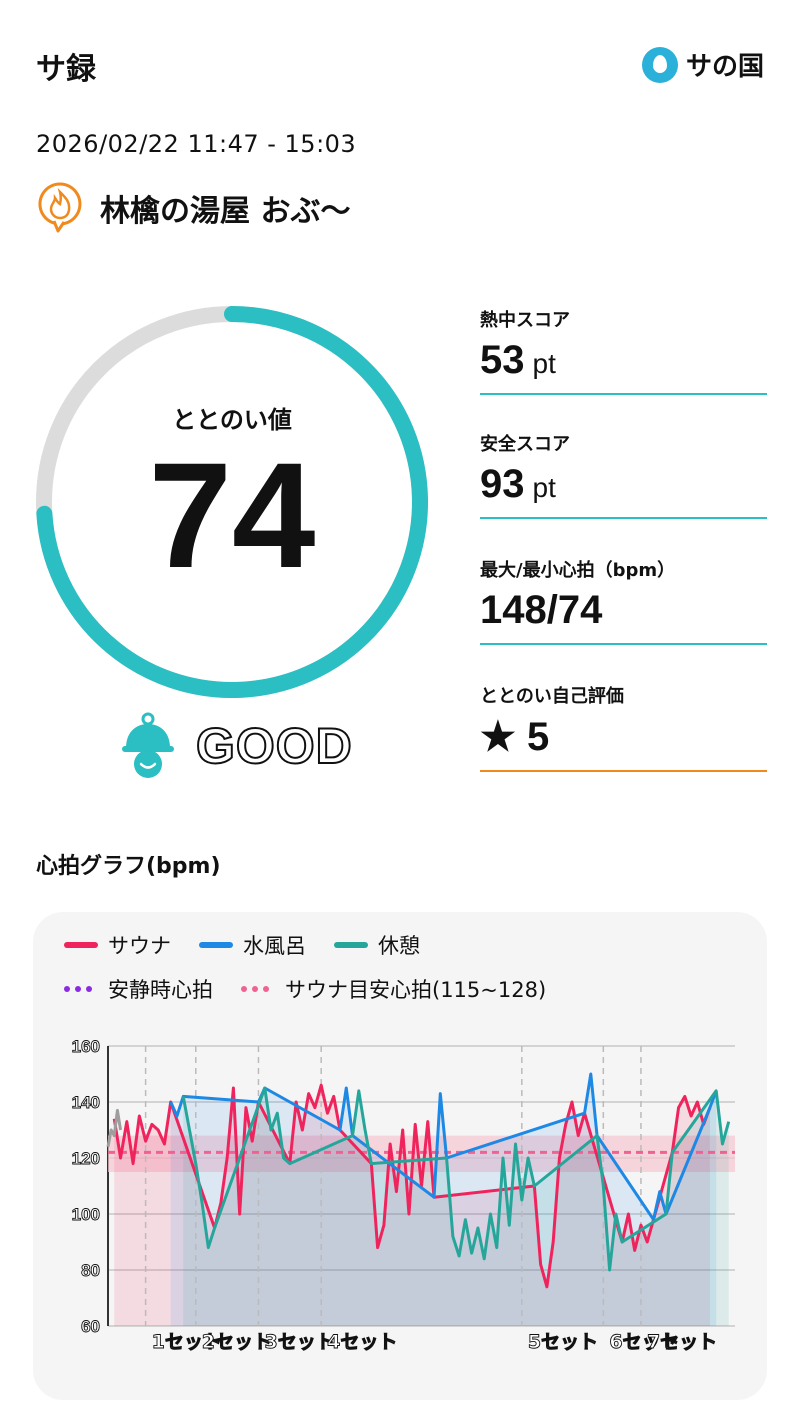 The height and width of the screenshot is (1426, 800). What do you see at coordinates (86, 1046) in the screenshot?
I see `y-tick-label: 160` at bounding box center [86, 1046].